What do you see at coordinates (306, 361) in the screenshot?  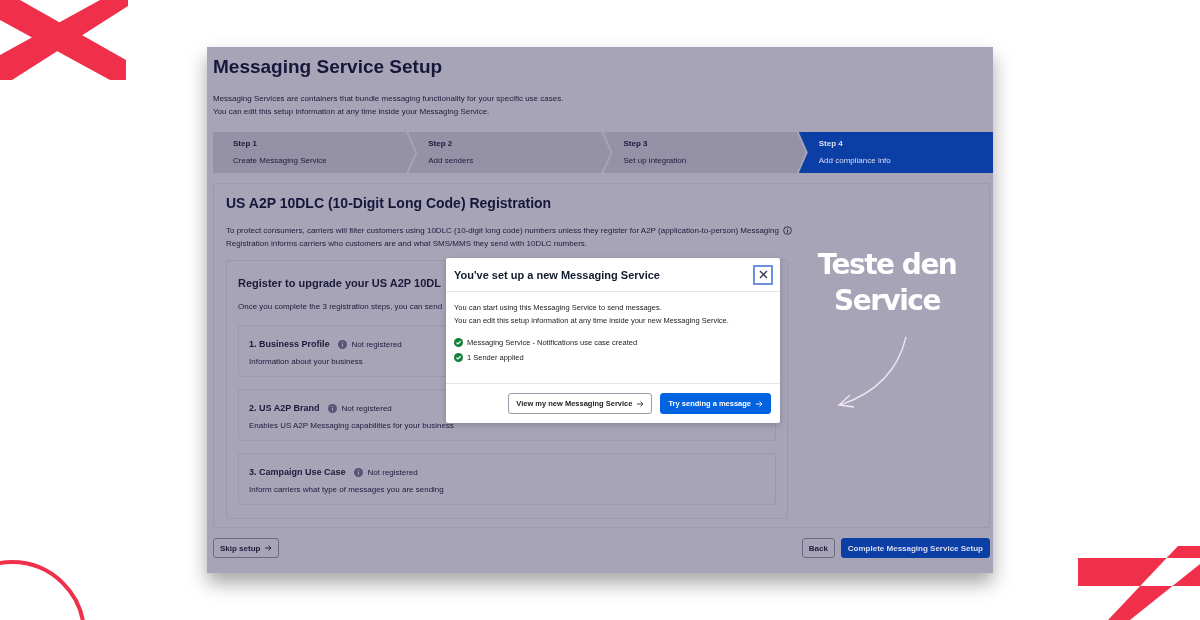 I see `card-description: Information about your business` at bounding box center [306, 361].